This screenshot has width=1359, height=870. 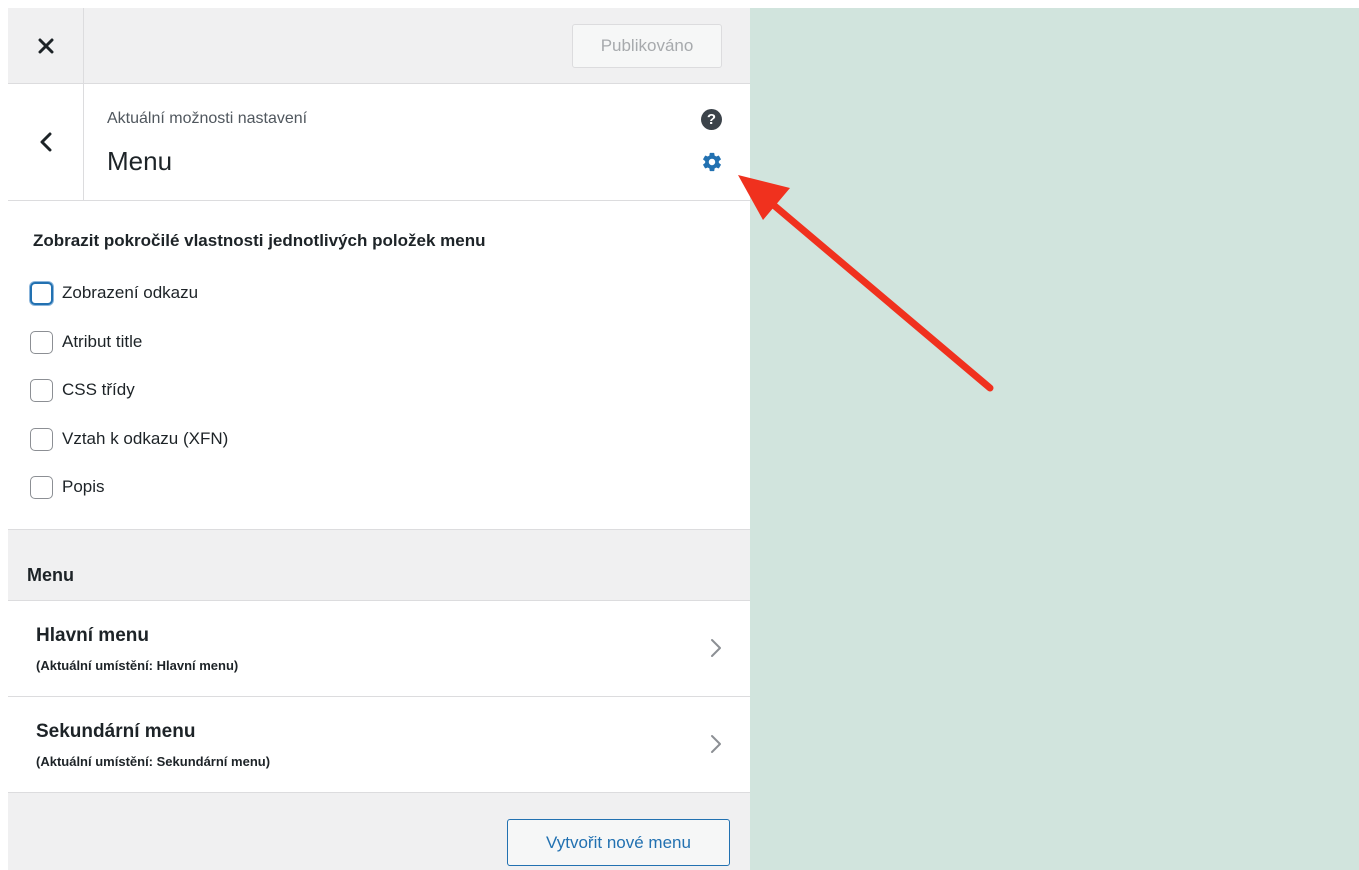 What do you see at coordinates (145, 438) in the screenshot?
I see `option-label: Vztah k odkazu (XFN)` at bounding box center [145, 438].